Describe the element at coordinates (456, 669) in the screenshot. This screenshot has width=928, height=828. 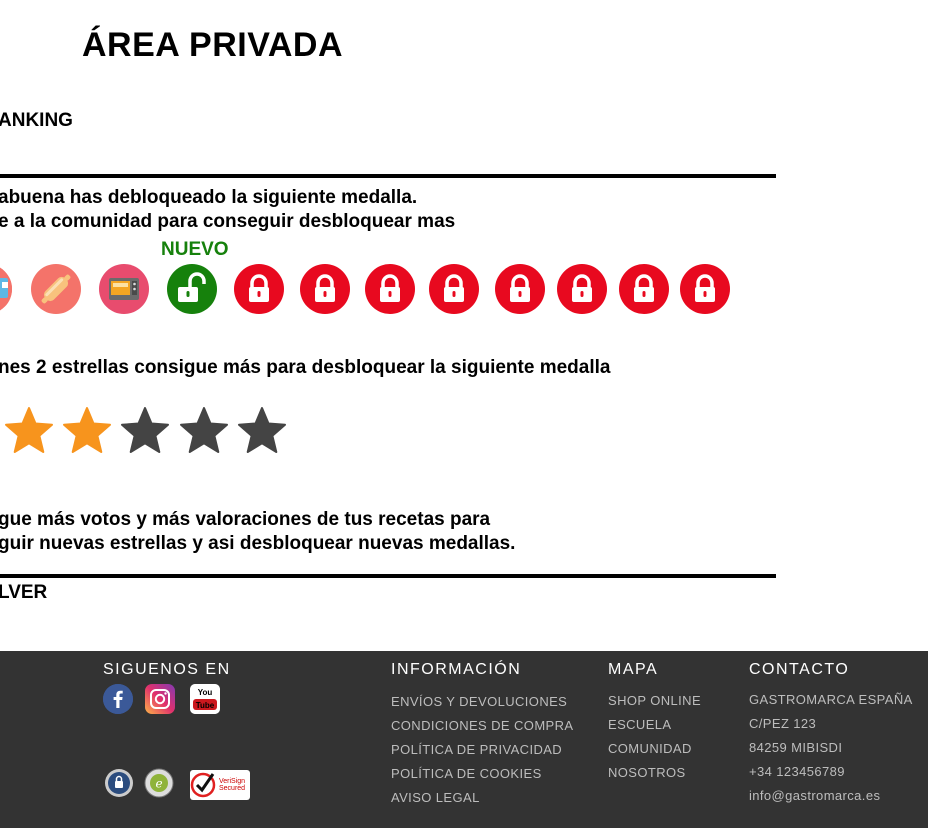
I see `footer-info-heading: INFORMACIÓN` at that location.